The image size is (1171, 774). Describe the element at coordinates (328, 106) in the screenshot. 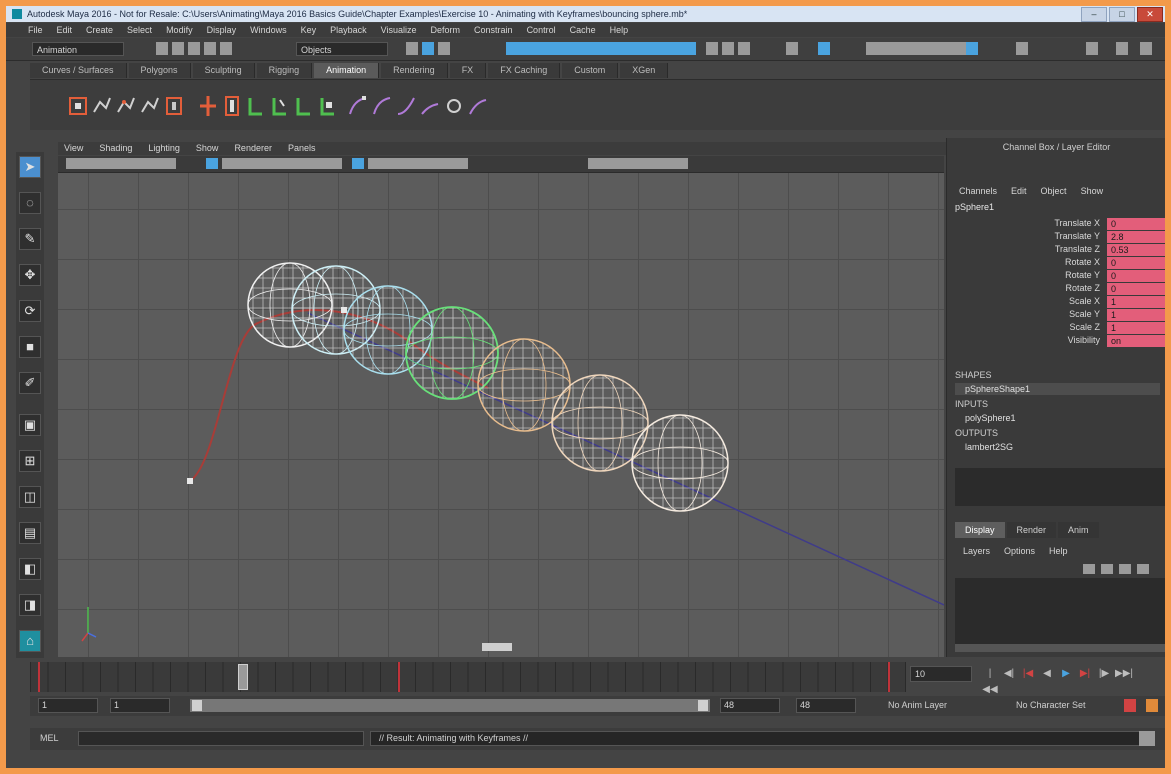

I see `cluster-icon` at that location.